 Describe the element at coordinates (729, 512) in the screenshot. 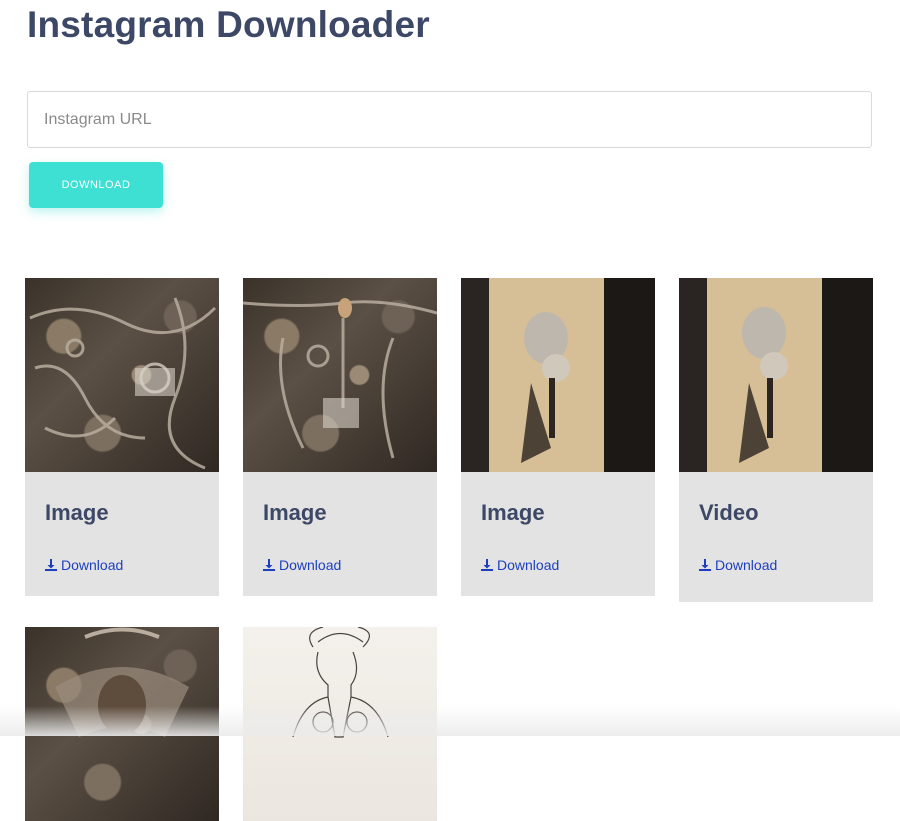

I see `media-type-label: Video` at that location.